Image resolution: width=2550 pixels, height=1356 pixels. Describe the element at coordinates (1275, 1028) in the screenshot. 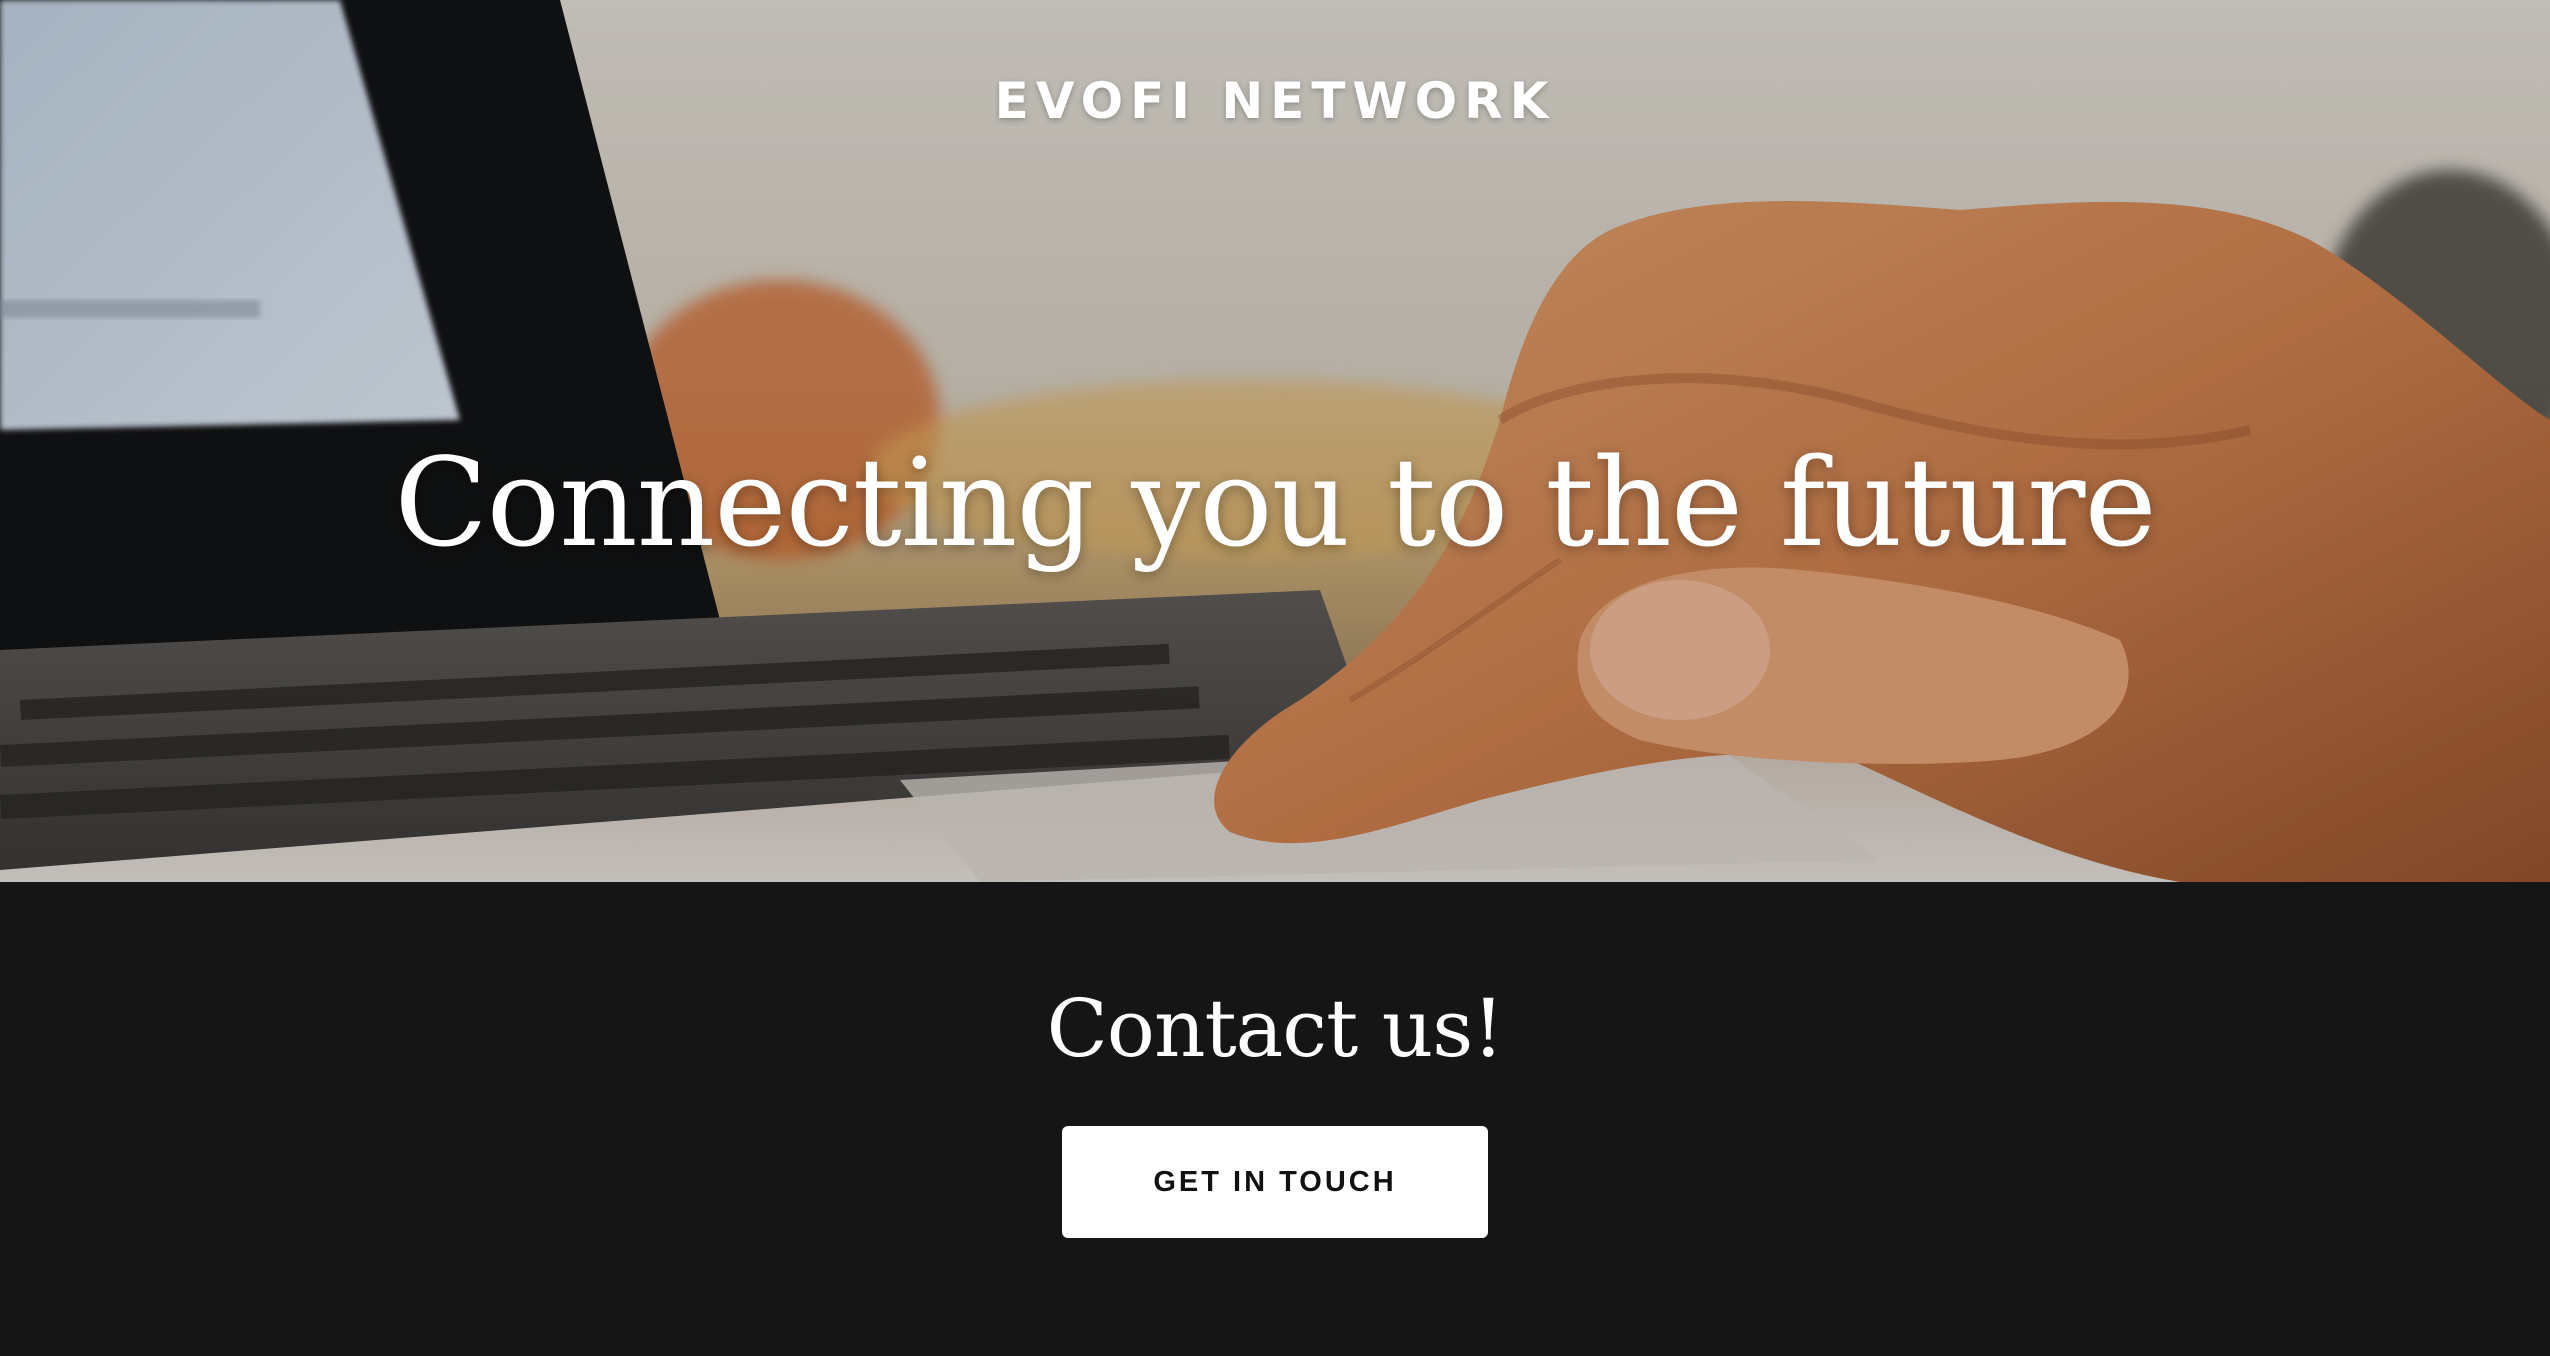

I see `contact-title: Contact us!` at that location.